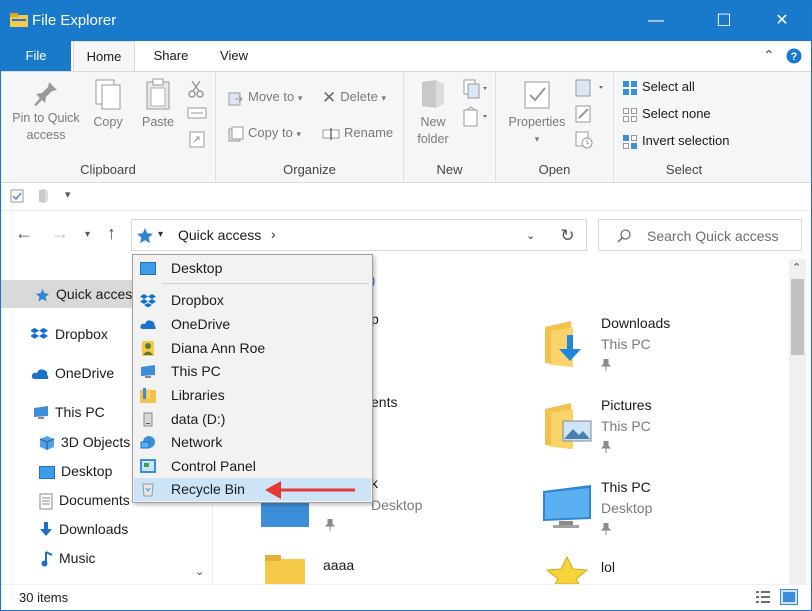 This screenshot has width=812, height=611. Describe the element at coordinates (47, 559) in the screenshot. I see `music-icon` at that location.